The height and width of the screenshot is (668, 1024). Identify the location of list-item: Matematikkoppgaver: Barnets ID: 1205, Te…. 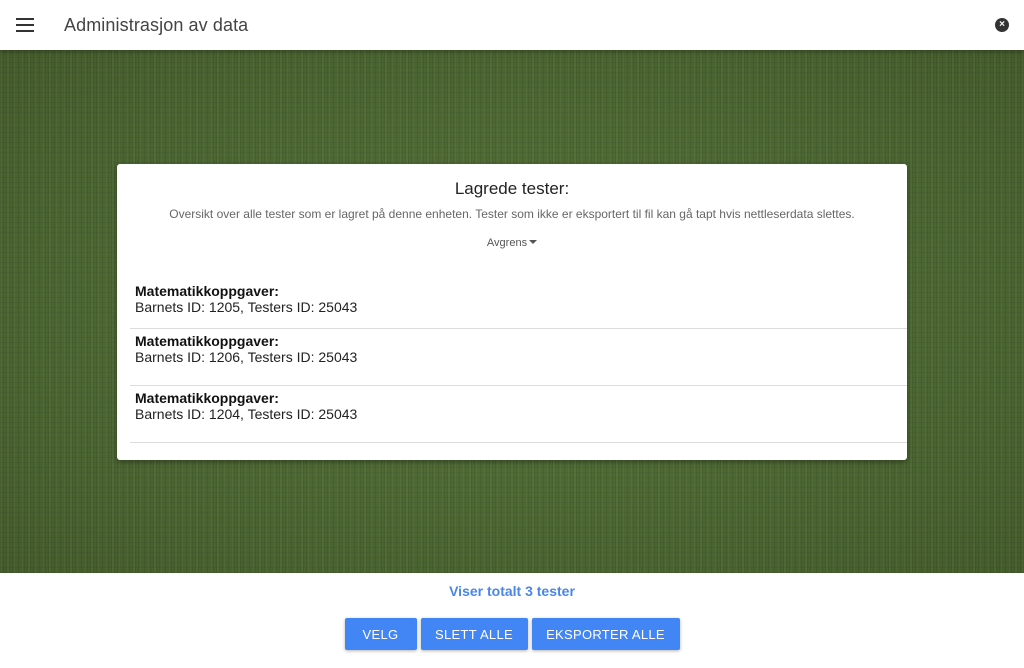
(518, 306).